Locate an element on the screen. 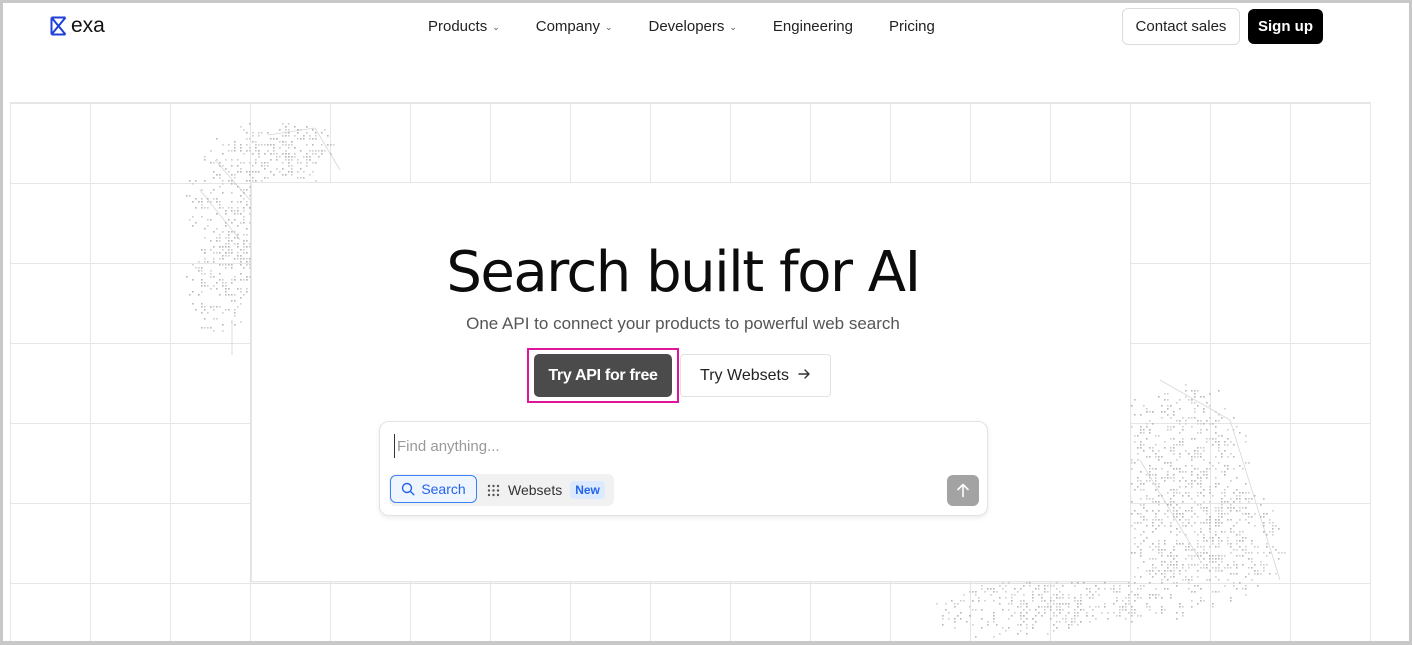  nav-label: Pricing is located at coordinates (911, 26).